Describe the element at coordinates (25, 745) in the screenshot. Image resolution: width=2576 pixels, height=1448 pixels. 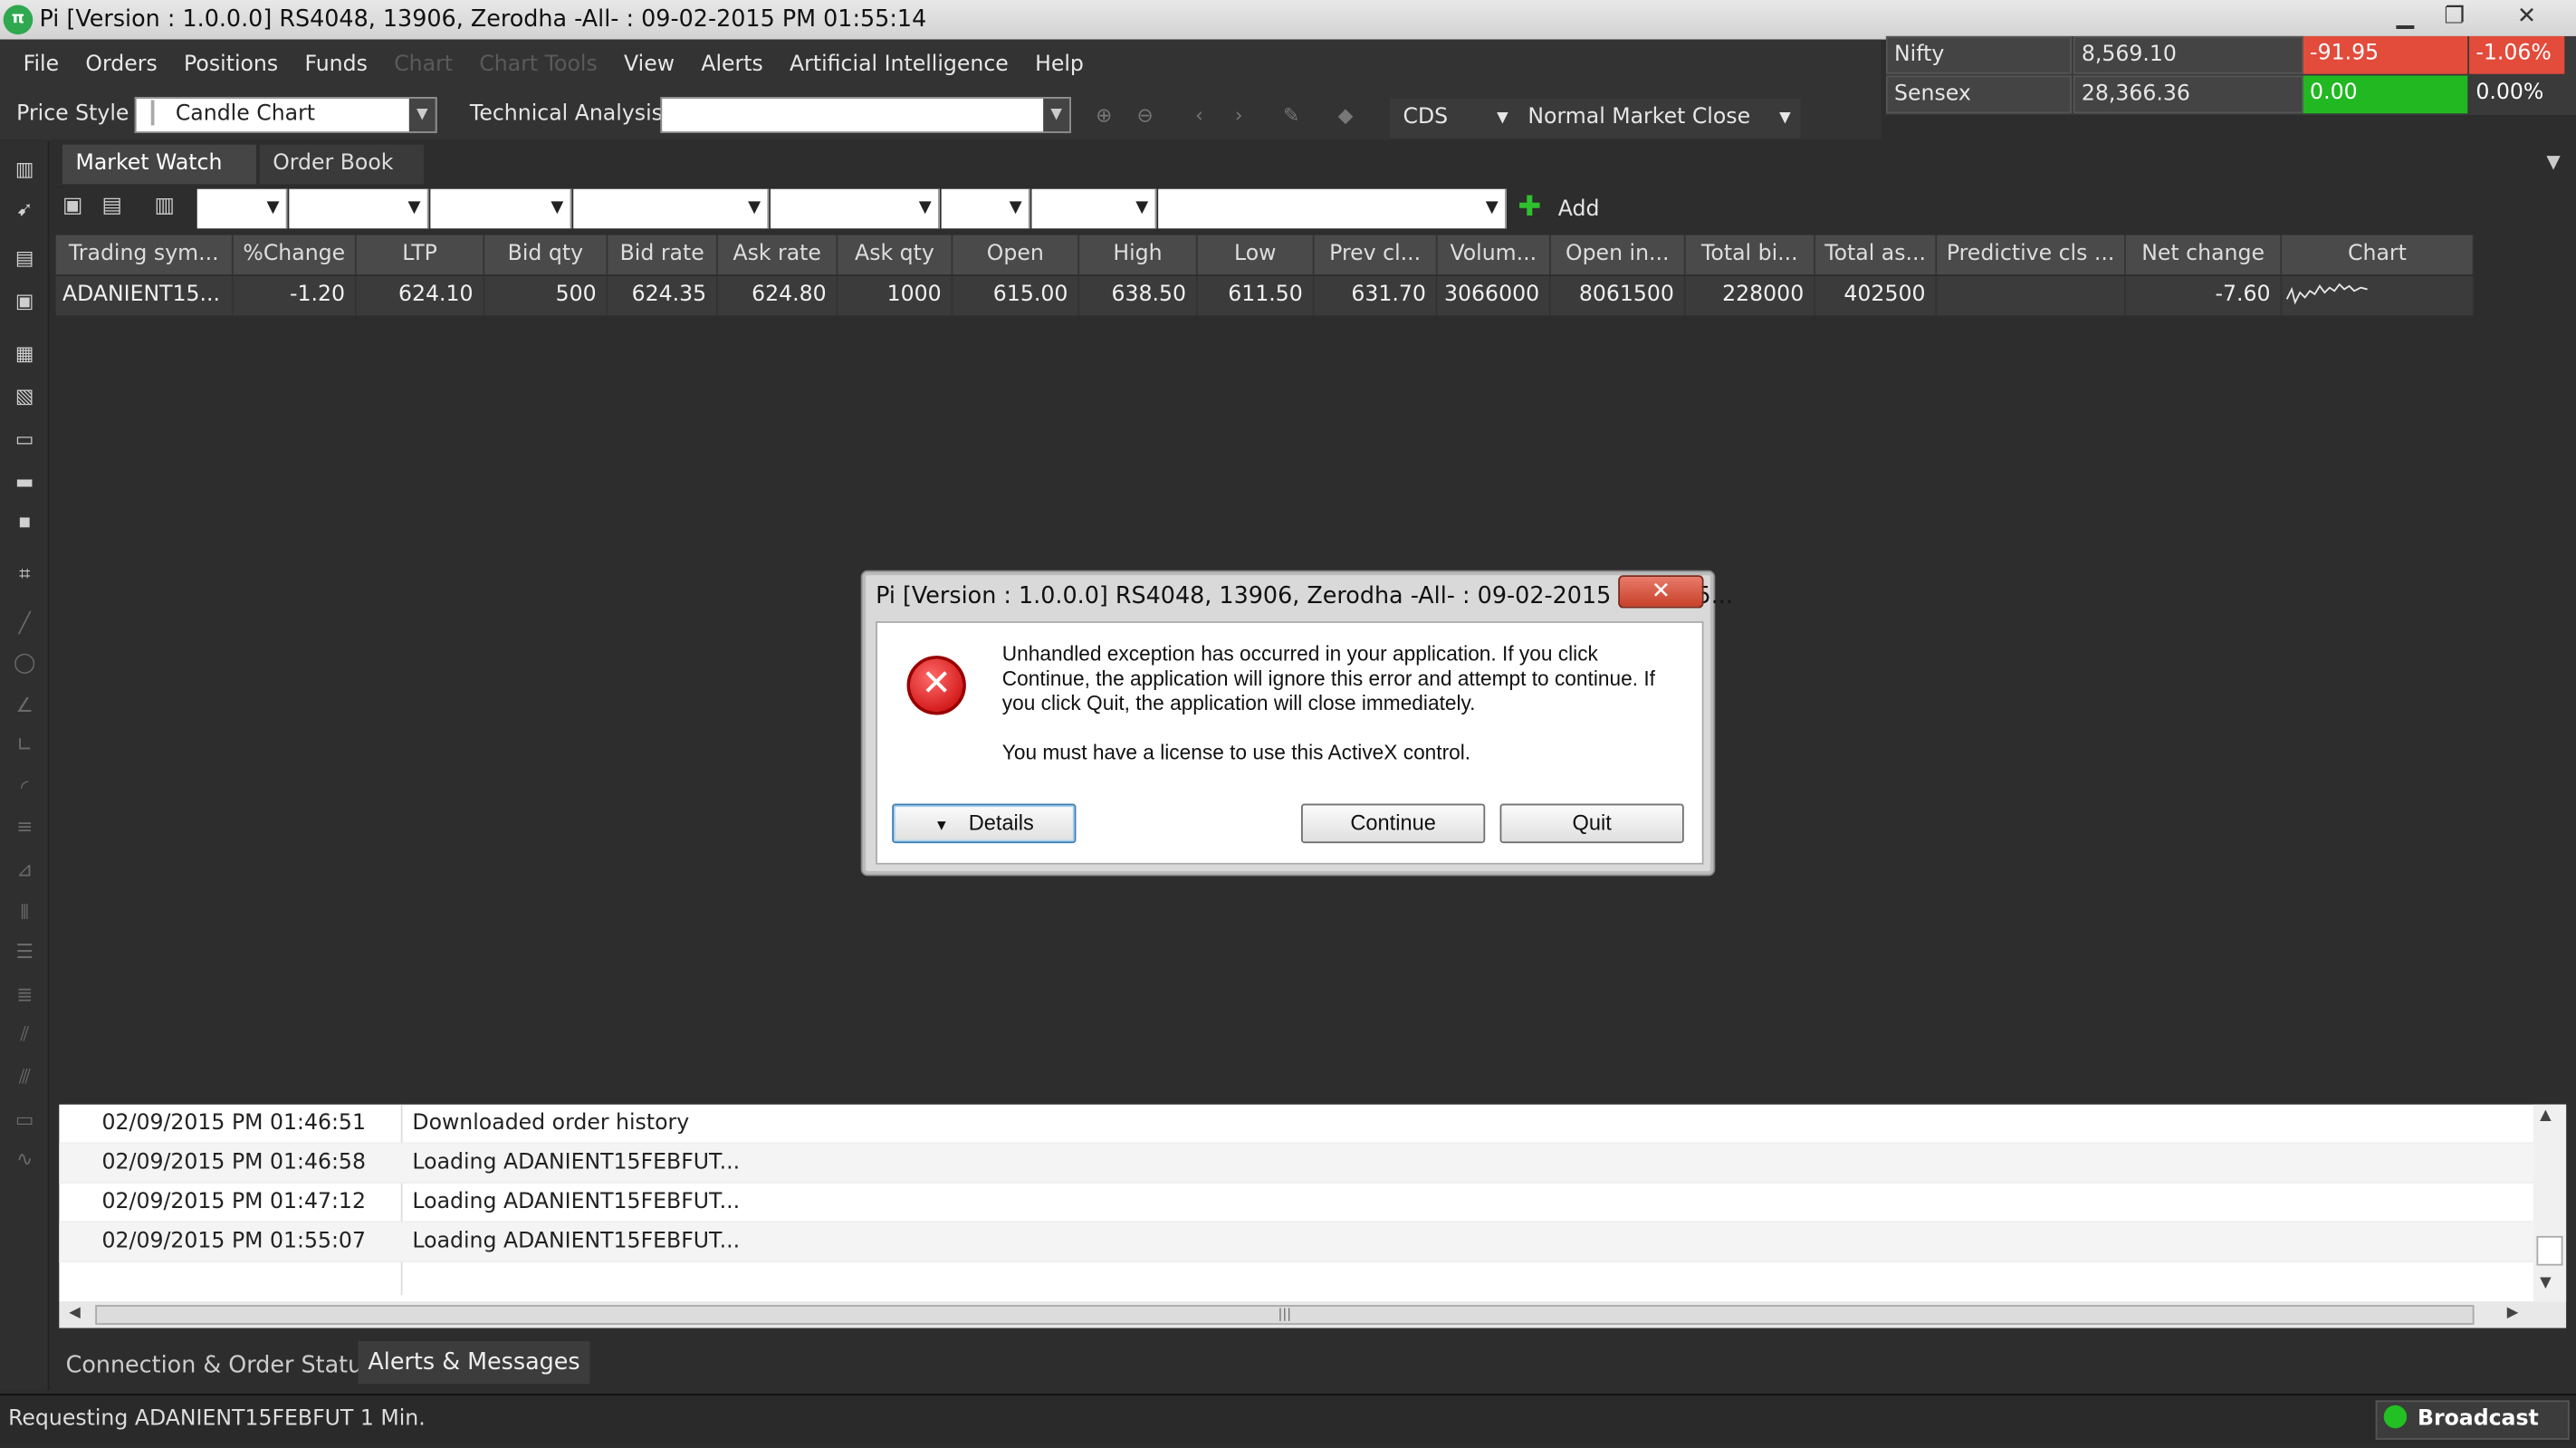
I see `trend-tool-icon: ∟` at that location.